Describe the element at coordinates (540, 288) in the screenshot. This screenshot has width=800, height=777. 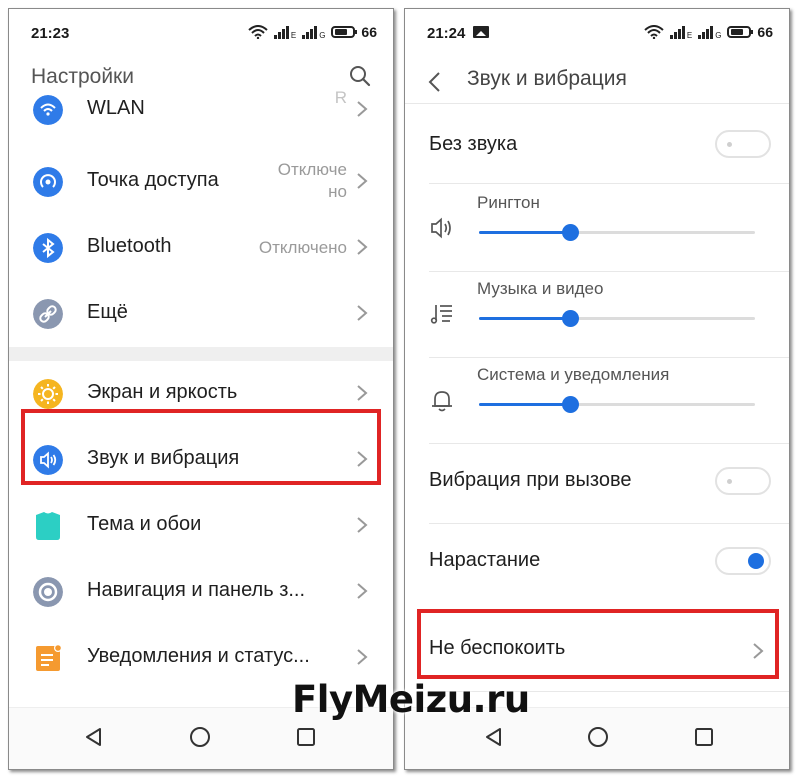
I see `volume-label: Музыка и видео` at that location.